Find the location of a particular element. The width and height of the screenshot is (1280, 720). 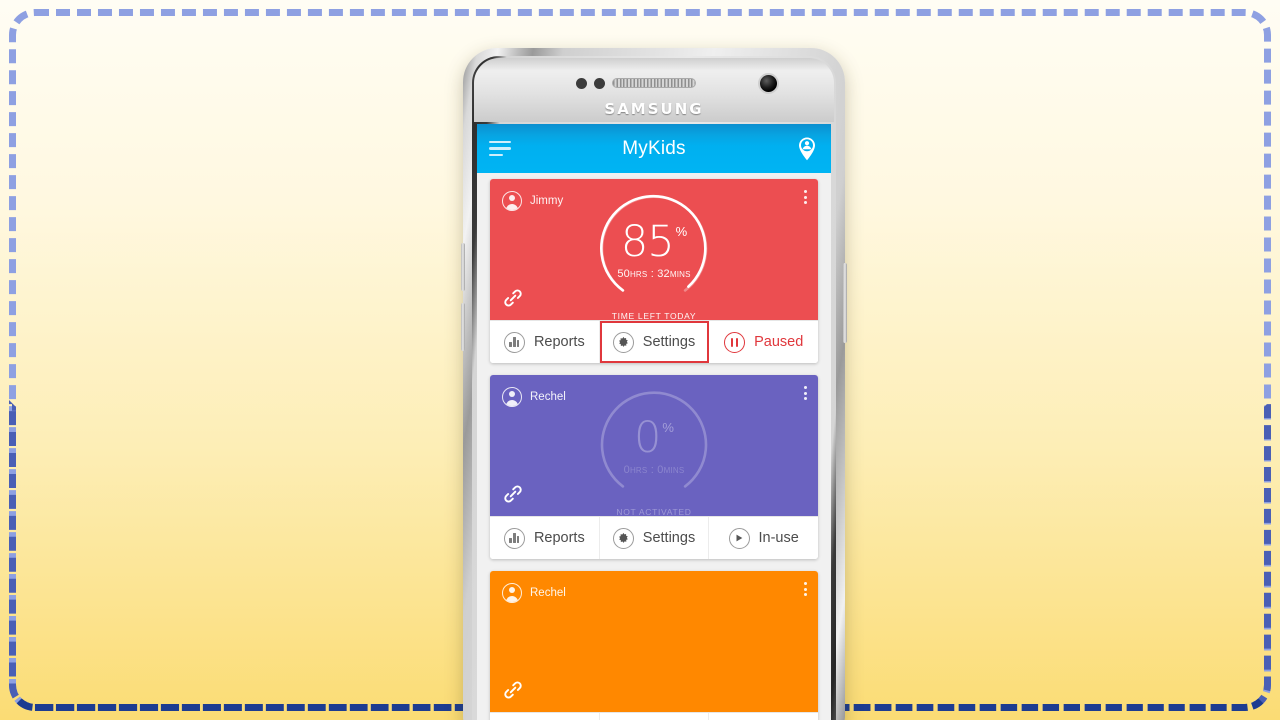

app-bar: MyKids is located at coordinates (654, 148).